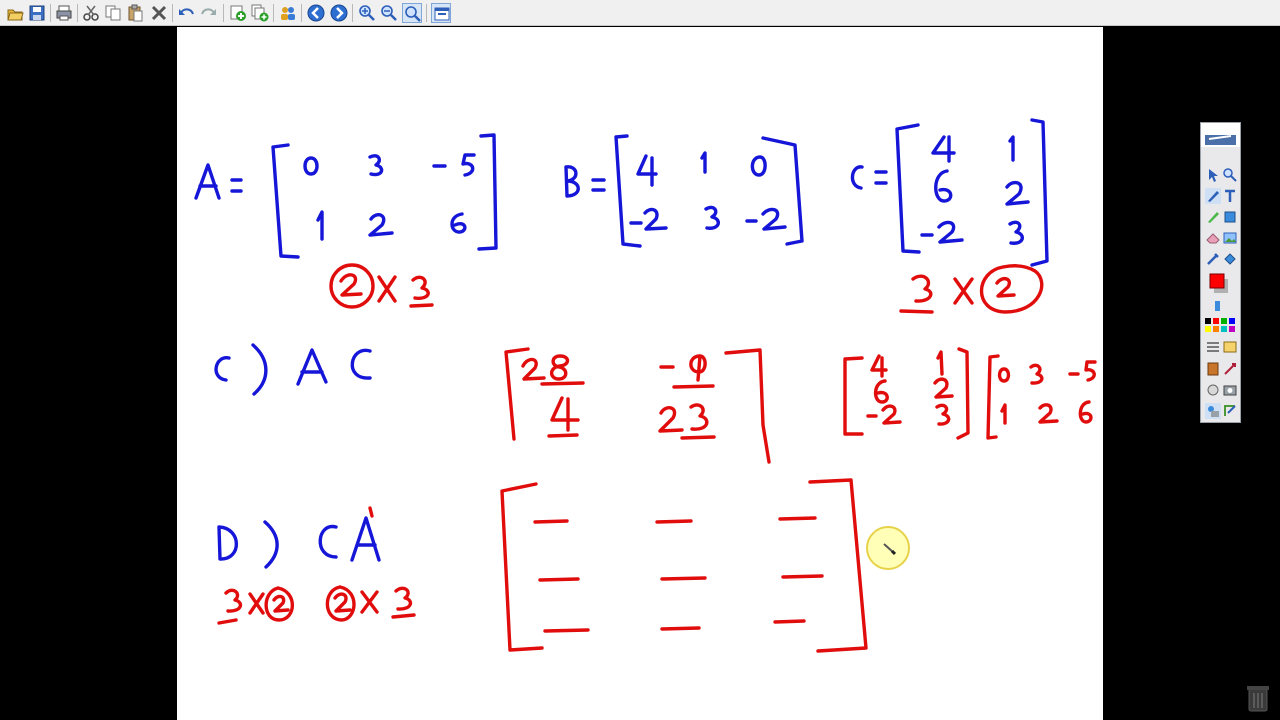 The height and width of the screenshot is (720, 1280). Describe the element at coordinates (135, 13) in the screenshot. I see `paste-icon` at that location.